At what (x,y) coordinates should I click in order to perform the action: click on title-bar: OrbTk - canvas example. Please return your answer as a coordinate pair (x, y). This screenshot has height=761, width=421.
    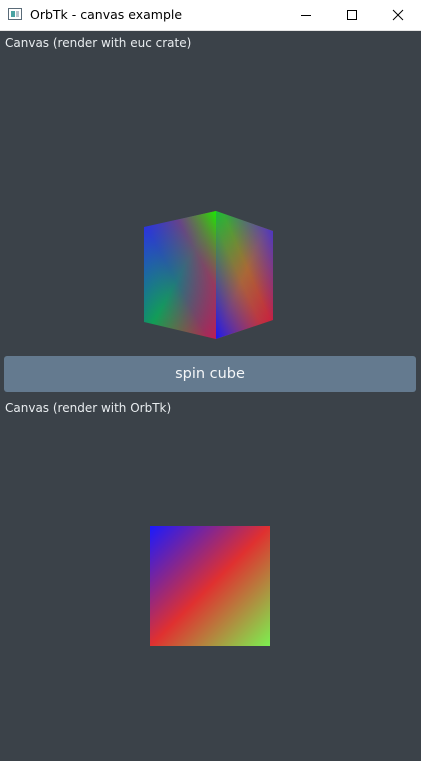
    Looking at the image, I should click on (210, 15).